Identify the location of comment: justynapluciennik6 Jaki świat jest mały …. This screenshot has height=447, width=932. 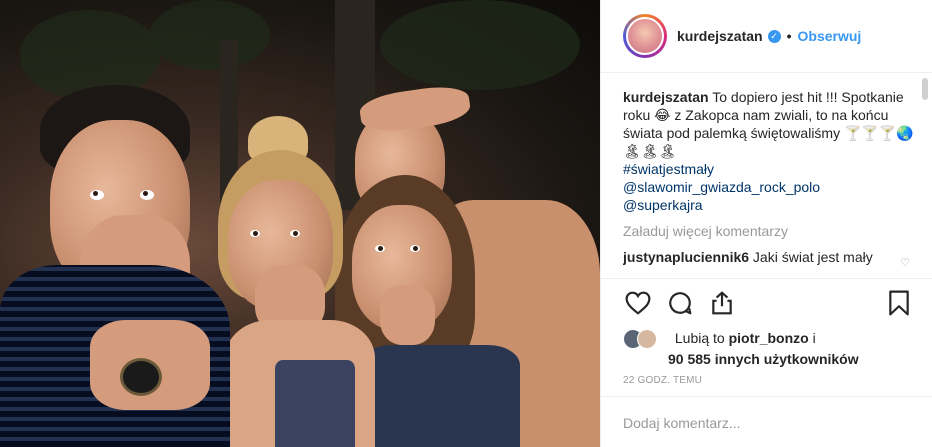
(768, 258).